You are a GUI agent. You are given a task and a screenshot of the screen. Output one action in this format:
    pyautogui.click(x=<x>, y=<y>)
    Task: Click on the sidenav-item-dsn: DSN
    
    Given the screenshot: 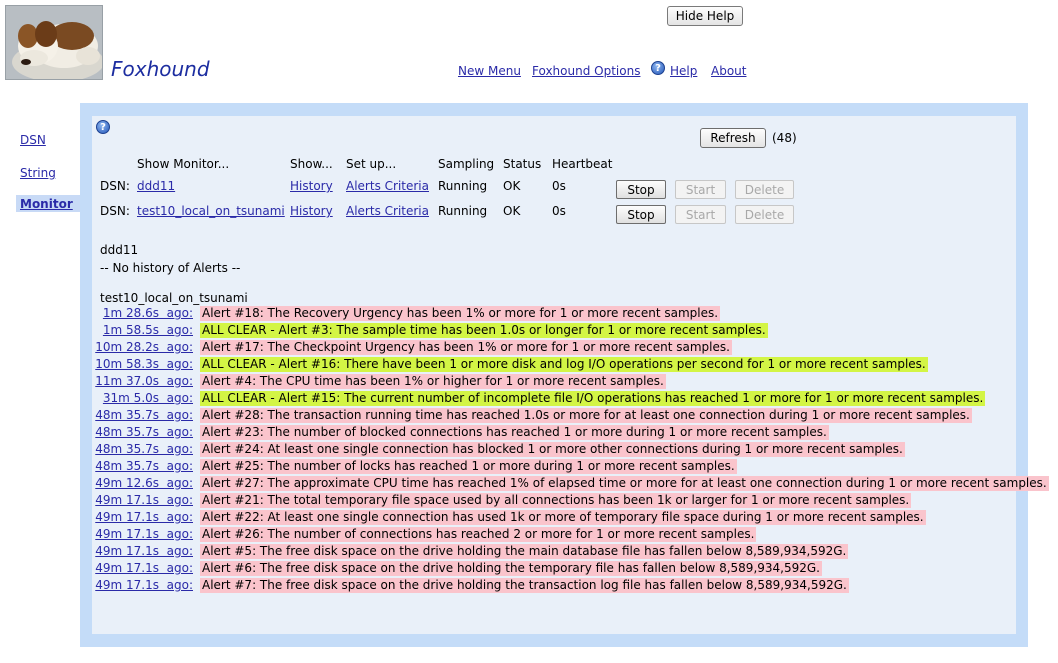 What is the action you would take?
    pyautogui.click(x=33, y=140)
    